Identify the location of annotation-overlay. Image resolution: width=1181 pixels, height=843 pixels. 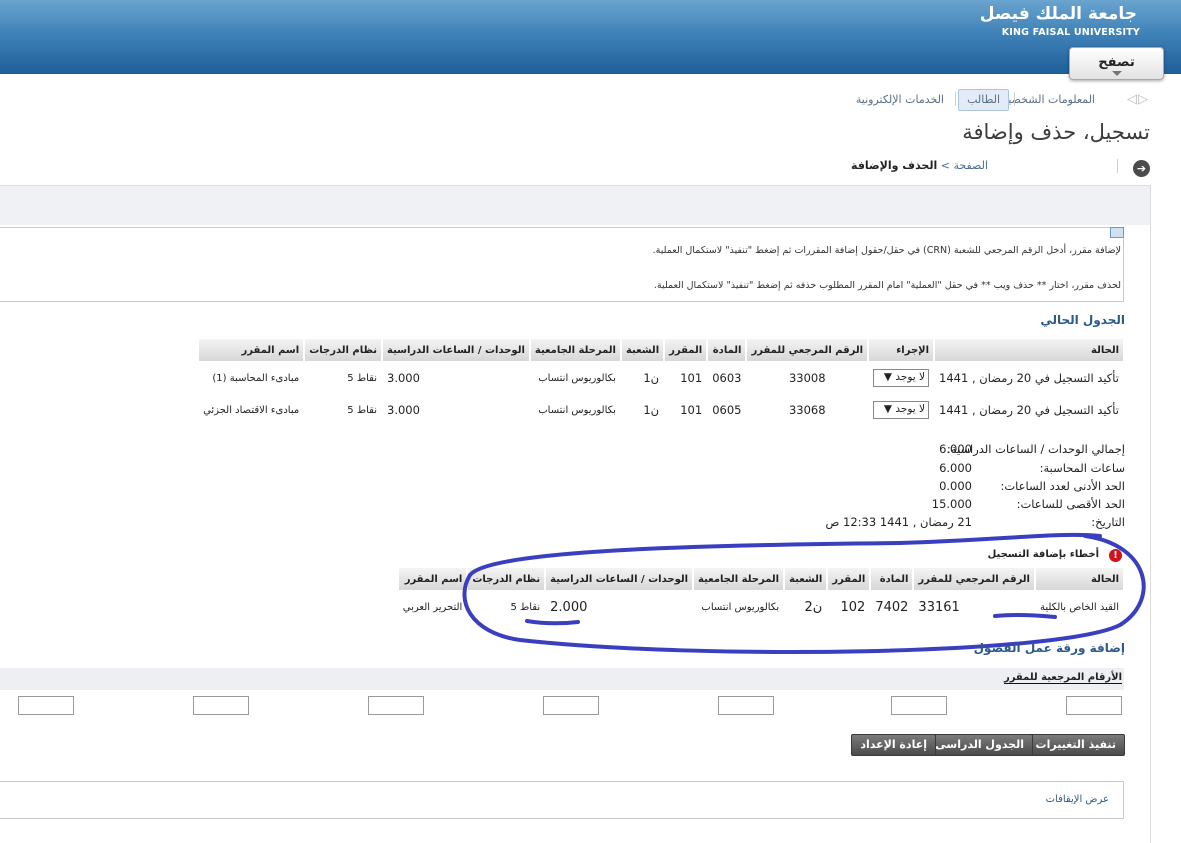
(804, 593).